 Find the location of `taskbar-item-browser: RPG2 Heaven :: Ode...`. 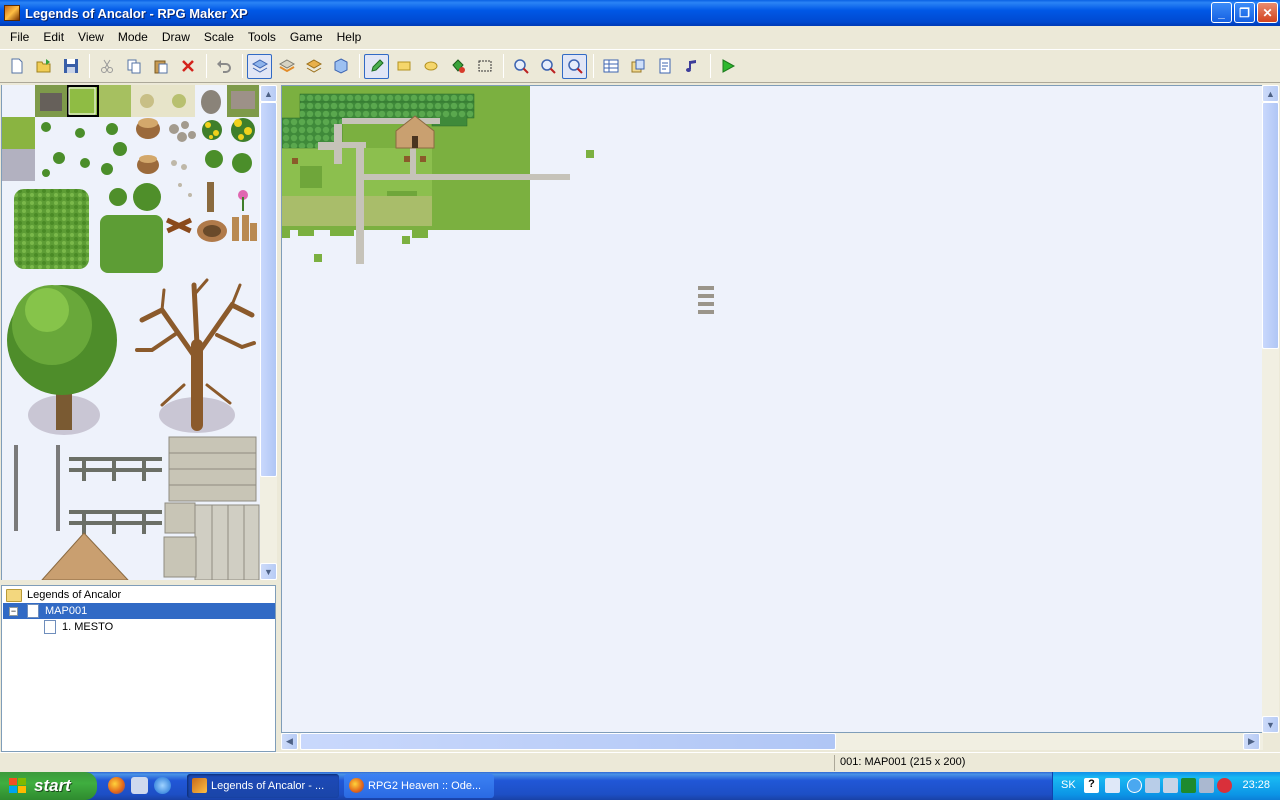

taskbar-item-browser: RPG2 Heaven :: Ode... is located at coordinates (419, 786).